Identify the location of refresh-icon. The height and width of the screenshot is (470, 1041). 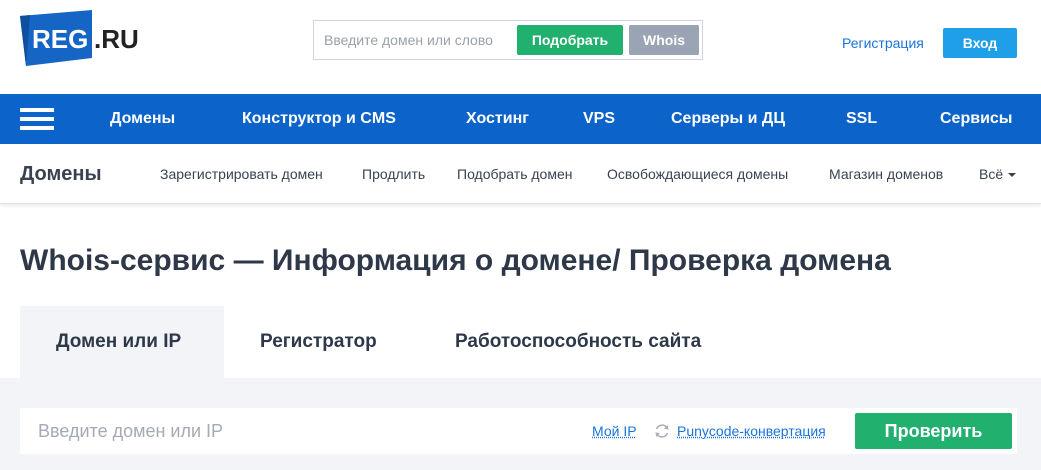
(662, 431).